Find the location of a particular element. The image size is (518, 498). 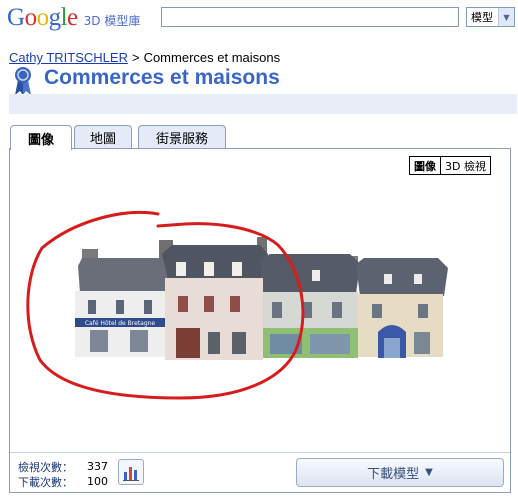

google-3d-warehouse-logo: Google 3D 模型庫 is located at coordinates (73, 19).